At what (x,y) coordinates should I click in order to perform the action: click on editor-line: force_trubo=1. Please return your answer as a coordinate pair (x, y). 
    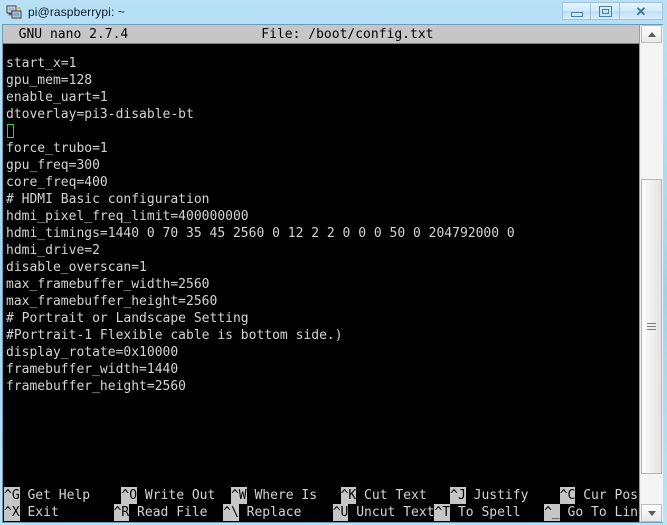
    Looking at the image, I should click on (57, 148).